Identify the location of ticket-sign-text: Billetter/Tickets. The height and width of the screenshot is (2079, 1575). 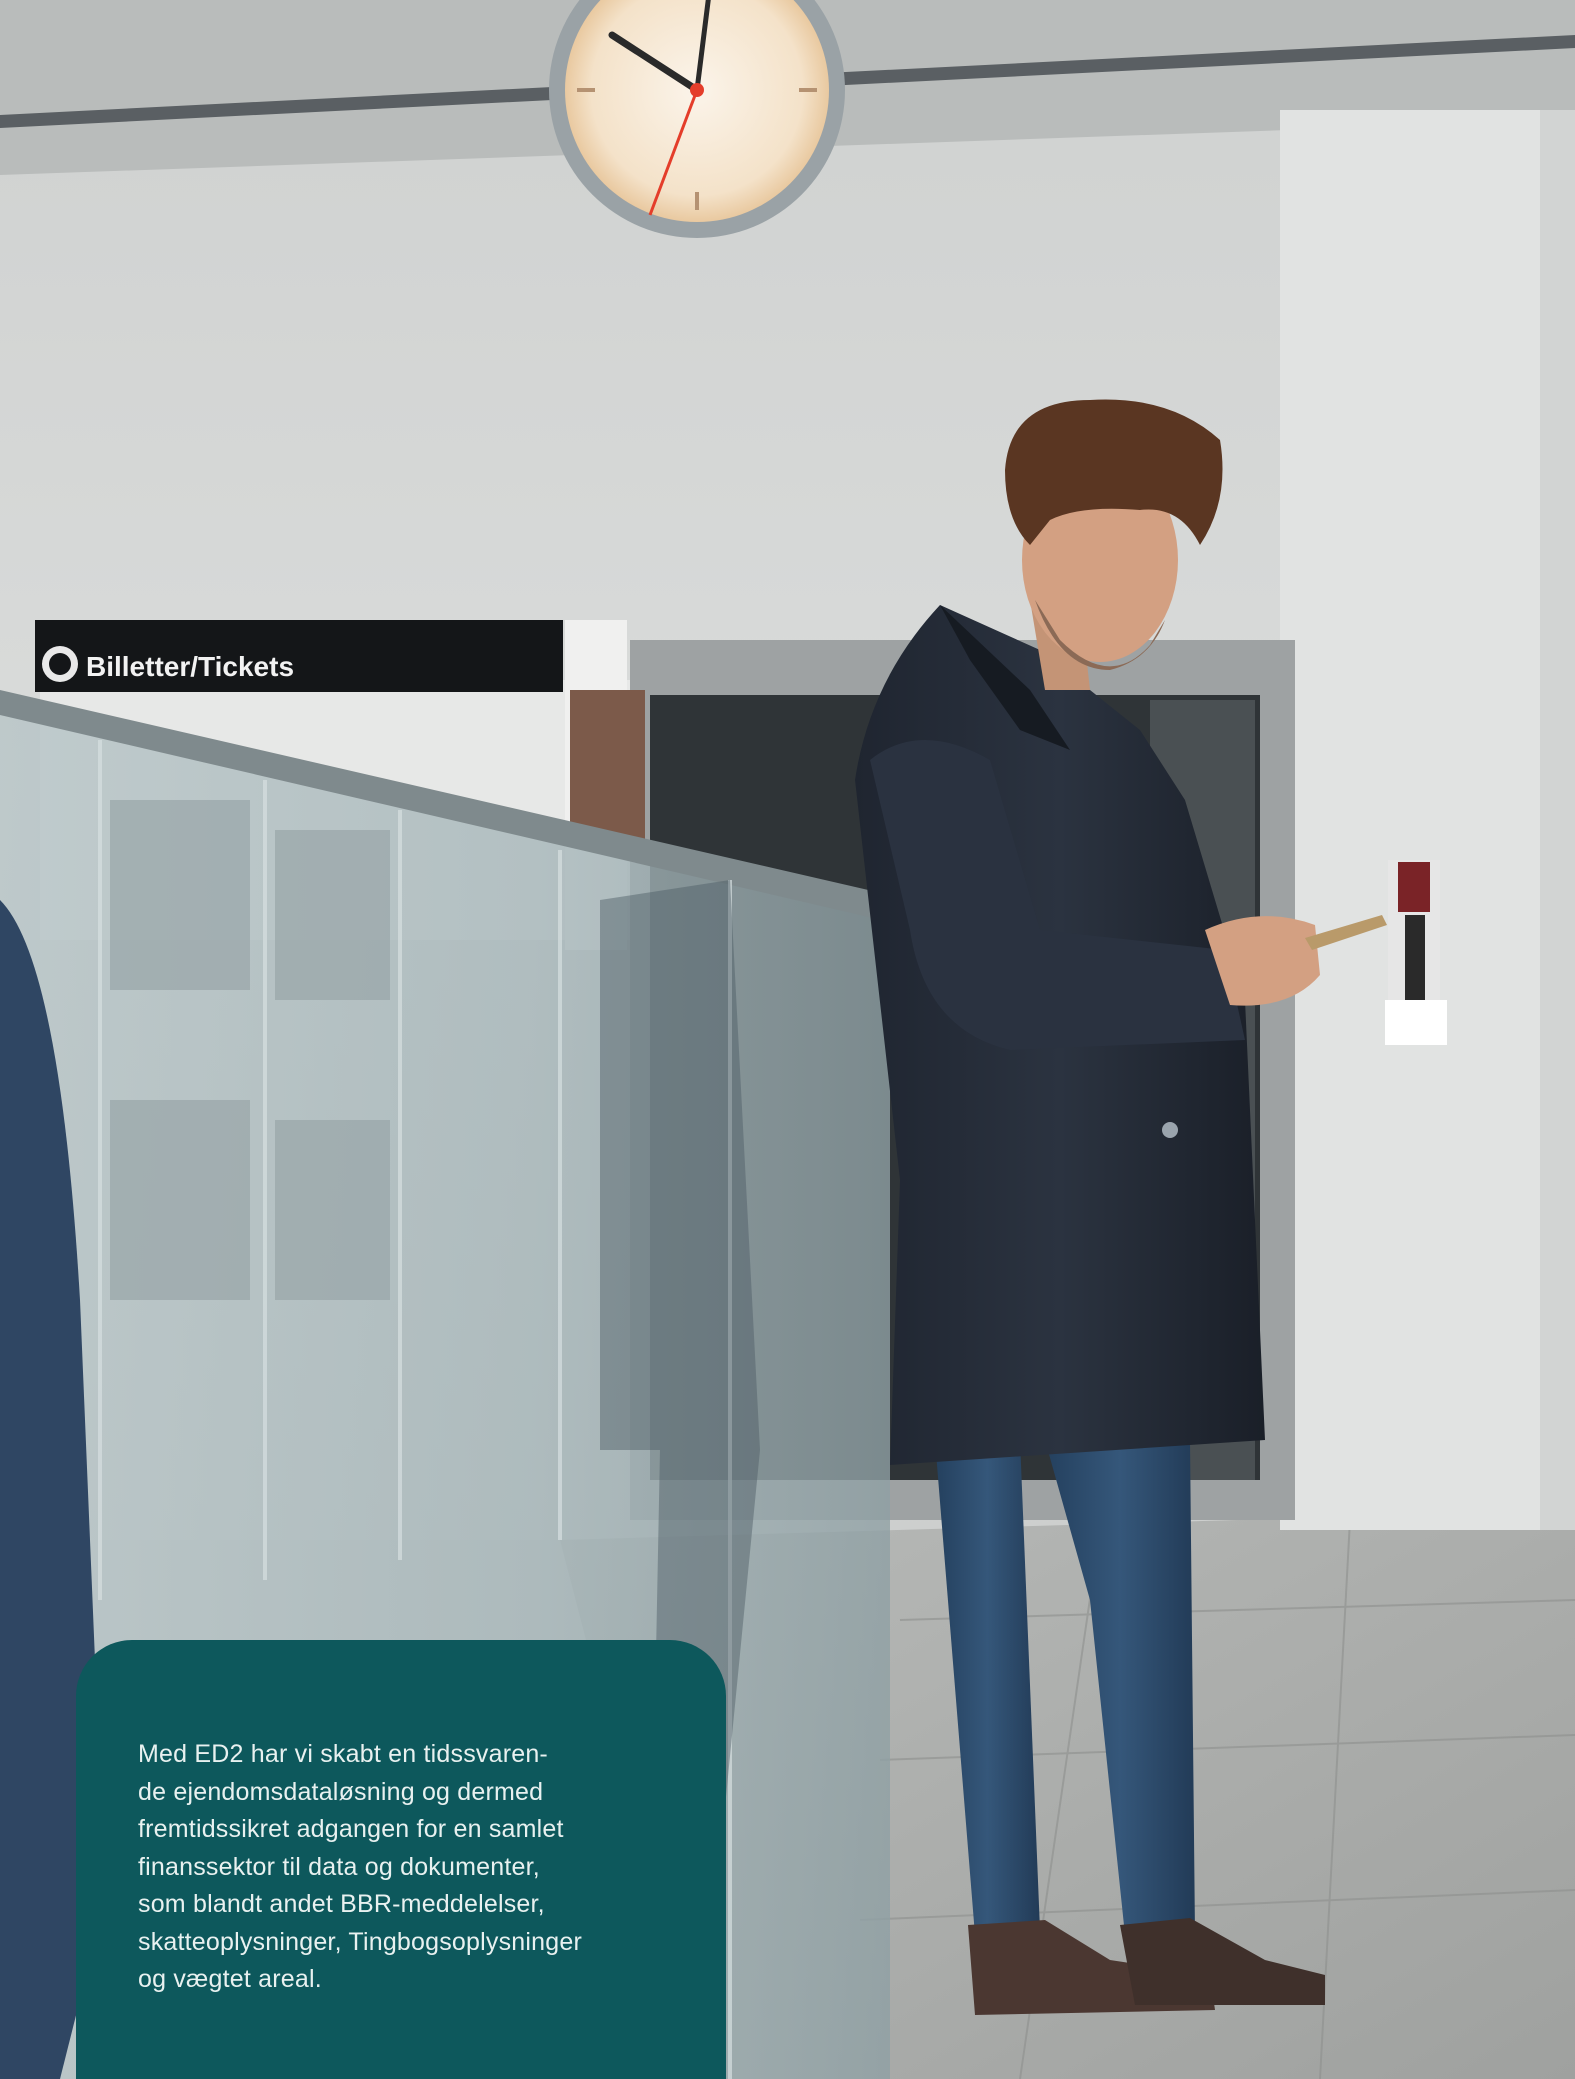
(190, 666).